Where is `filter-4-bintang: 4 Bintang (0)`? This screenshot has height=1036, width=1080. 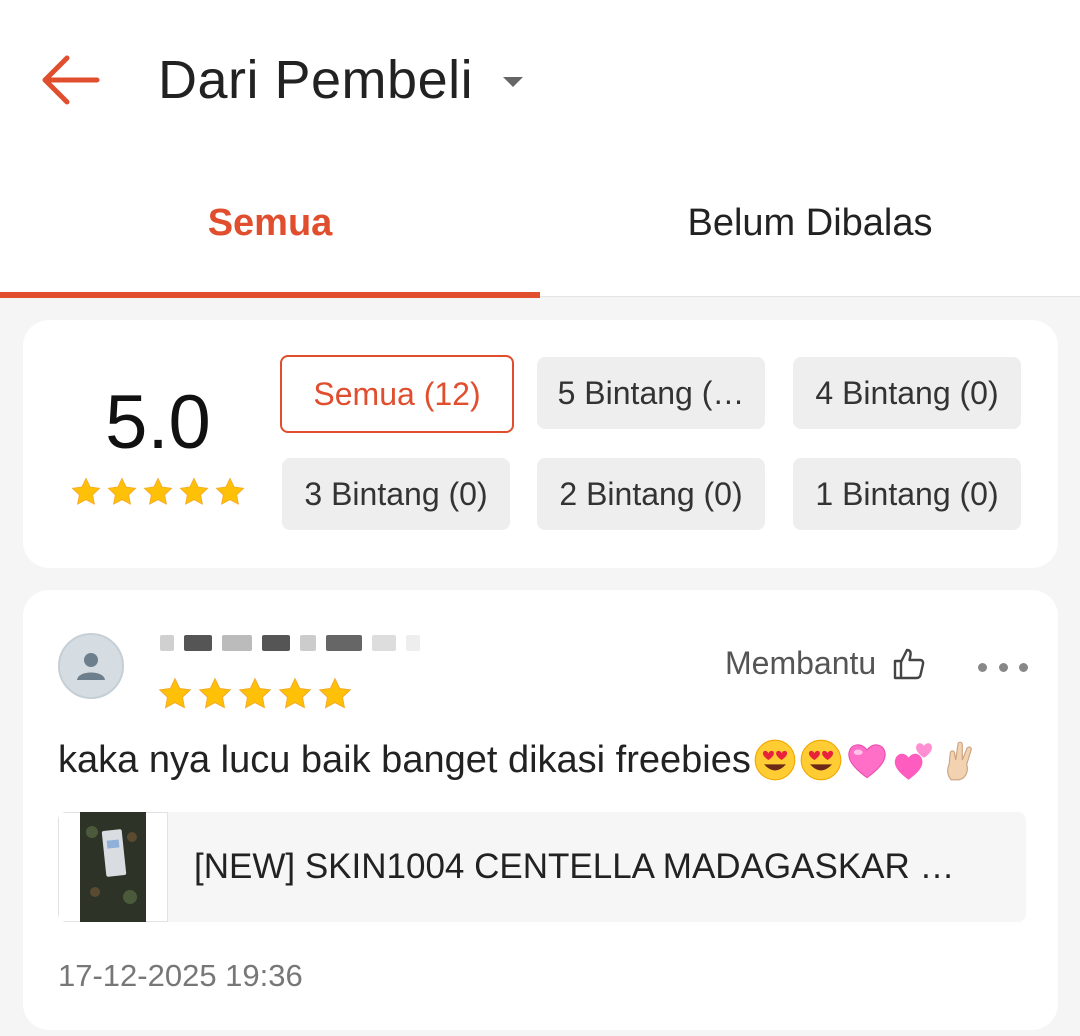 filter-4-bintang: 4 Bintang (0) is located at coordinates (907, 393).